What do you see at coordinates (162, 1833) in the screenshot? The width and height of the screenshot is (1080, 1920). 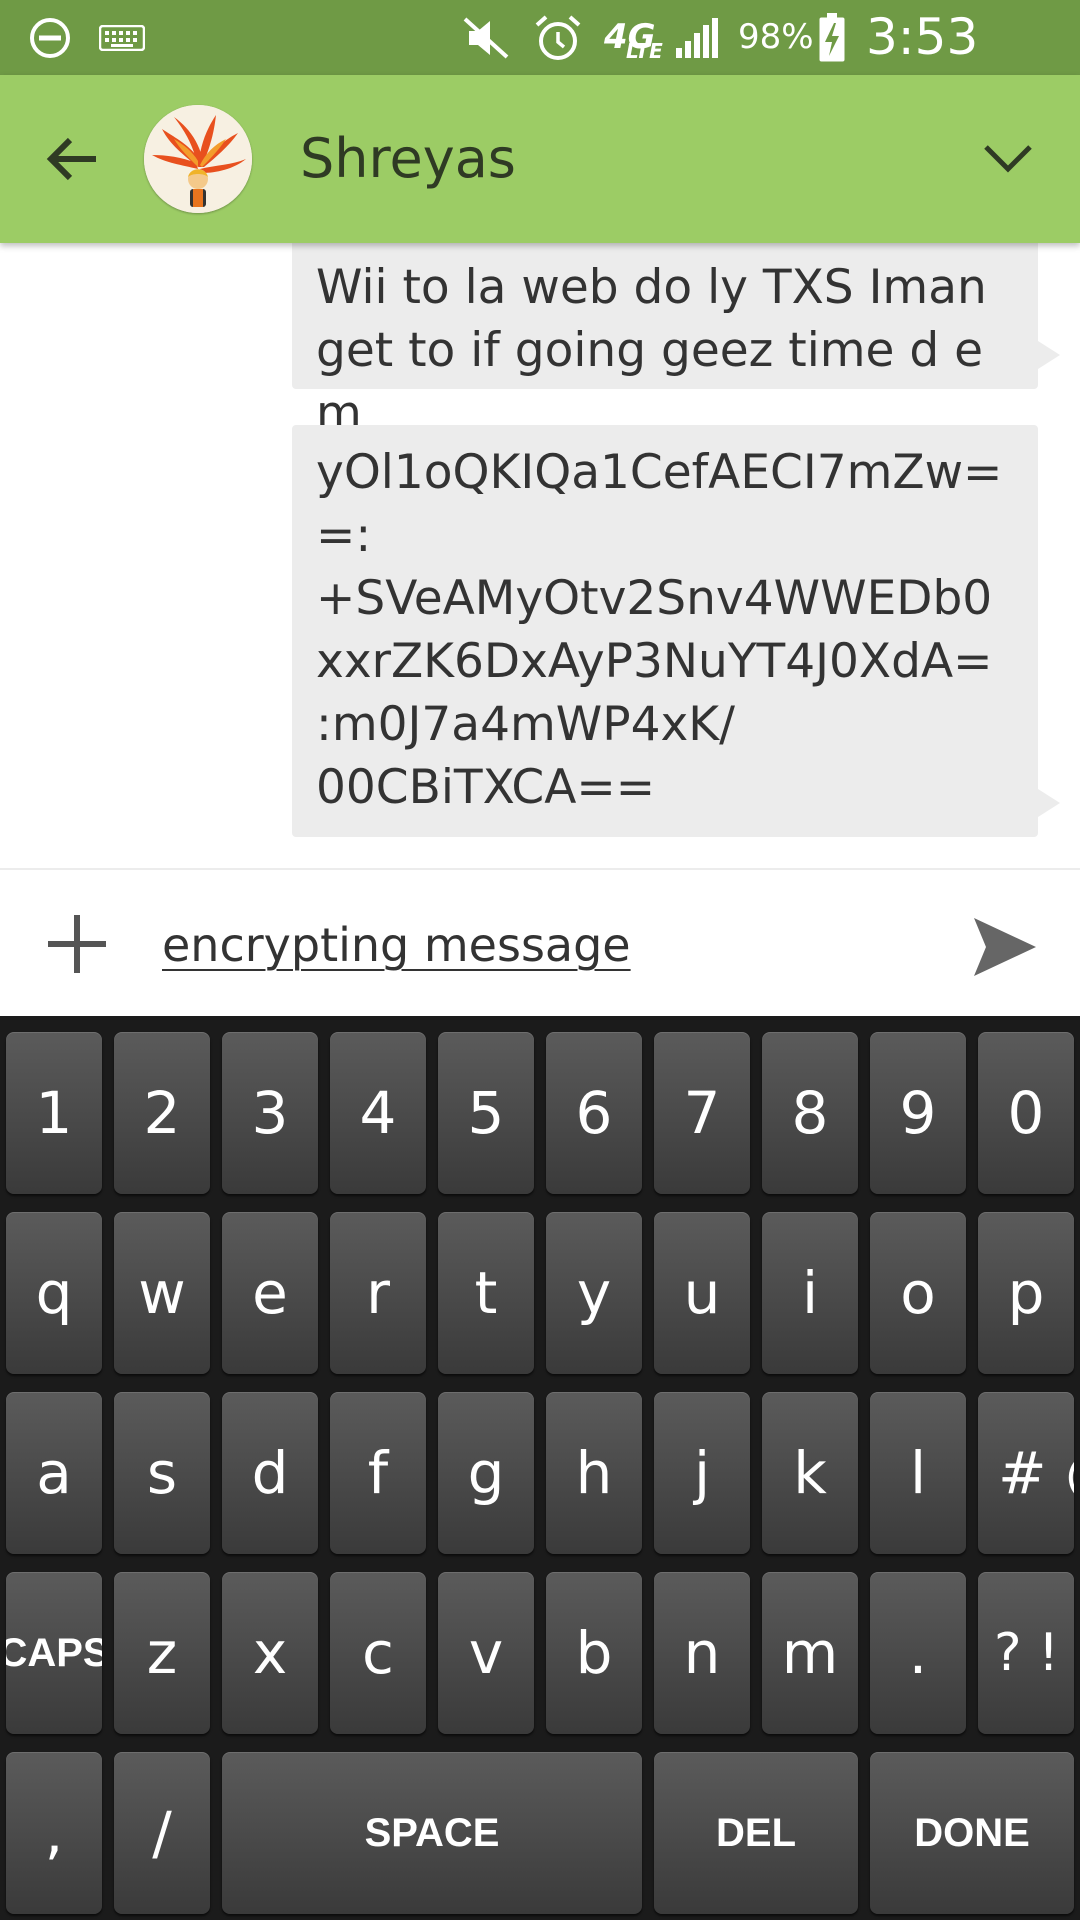 I see `key-slash: /` at bounding box center [162, 1833].